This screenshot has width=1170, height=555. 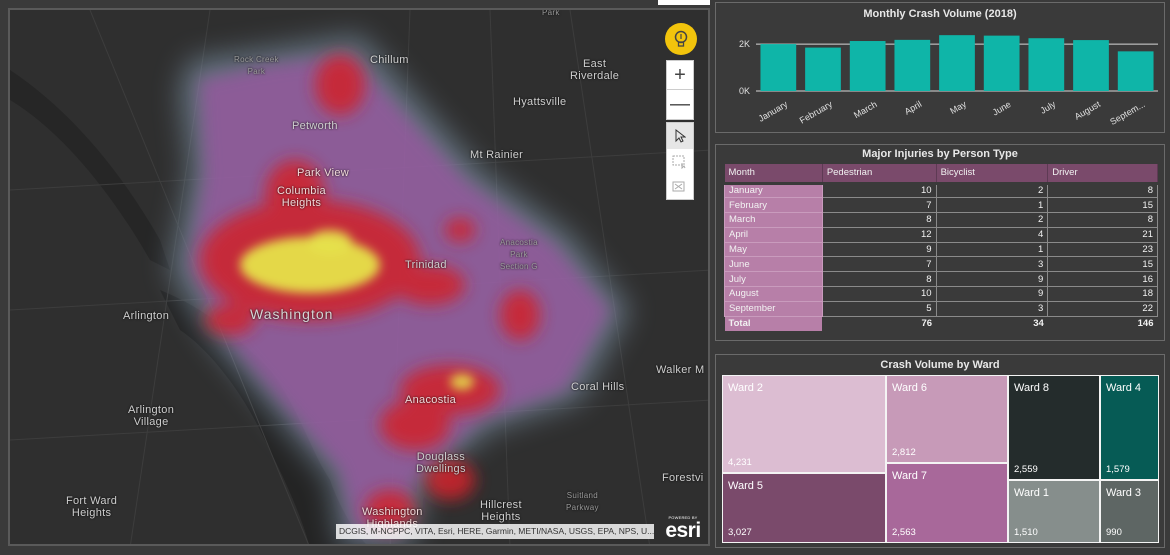 I want to click on table-cell: September, so click(x=773, y=308).